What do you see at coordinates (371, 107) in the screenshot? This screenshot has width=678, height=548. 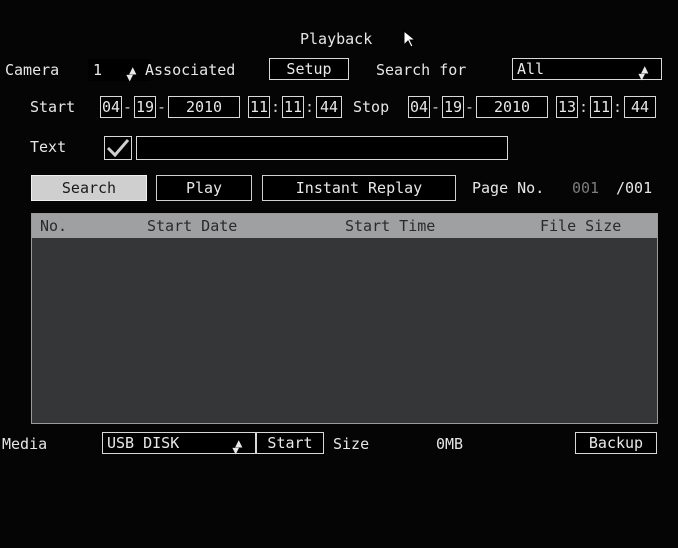 I see `stop-label: Stop` at bounding box center [371, 107].